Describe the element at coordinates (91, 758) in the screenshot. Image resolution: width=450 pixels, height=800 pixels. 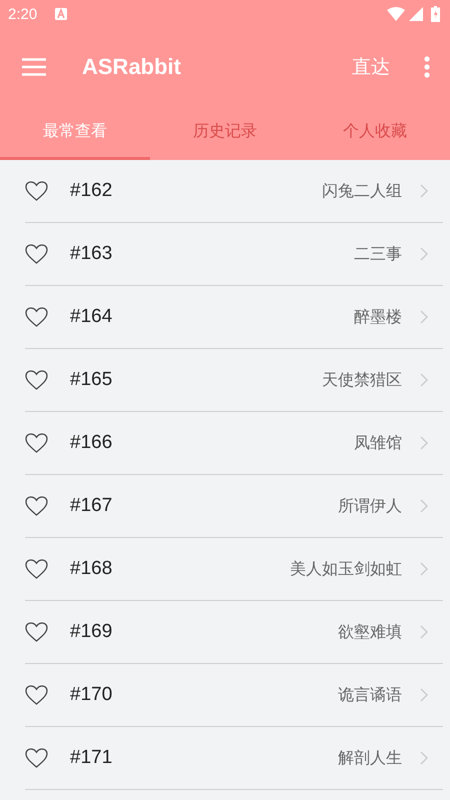
I see `item-number: #171` at that location.